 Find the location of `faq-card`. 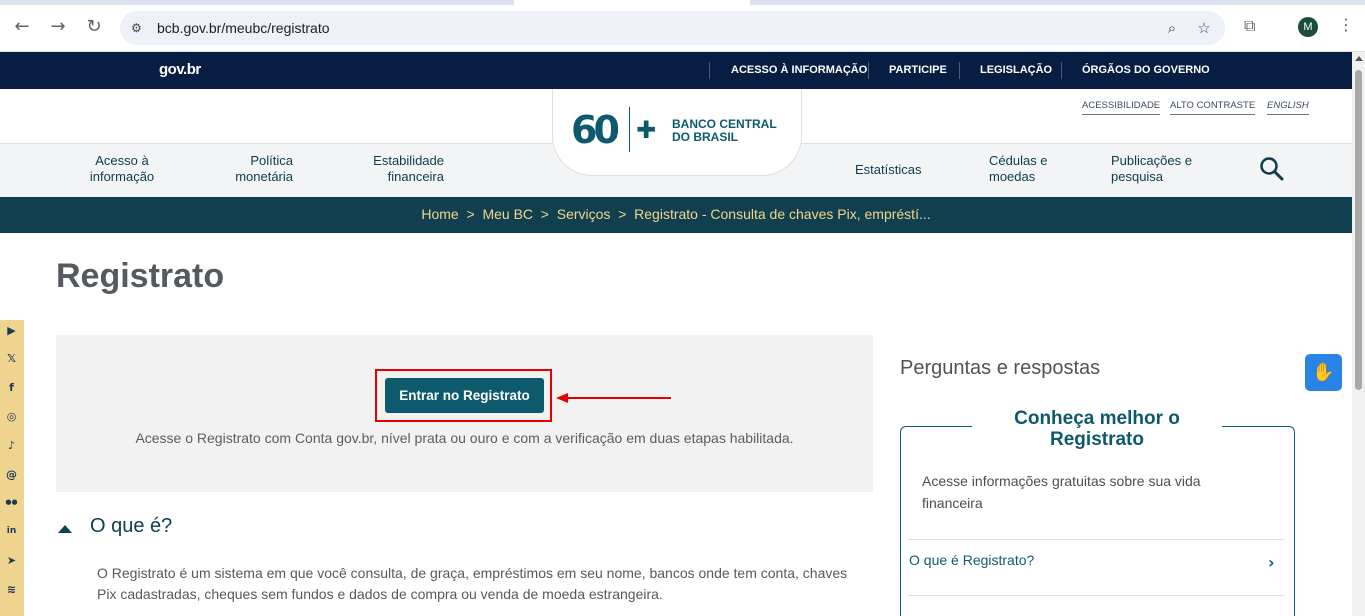

faq-card is located at coordinates (1097, 521).